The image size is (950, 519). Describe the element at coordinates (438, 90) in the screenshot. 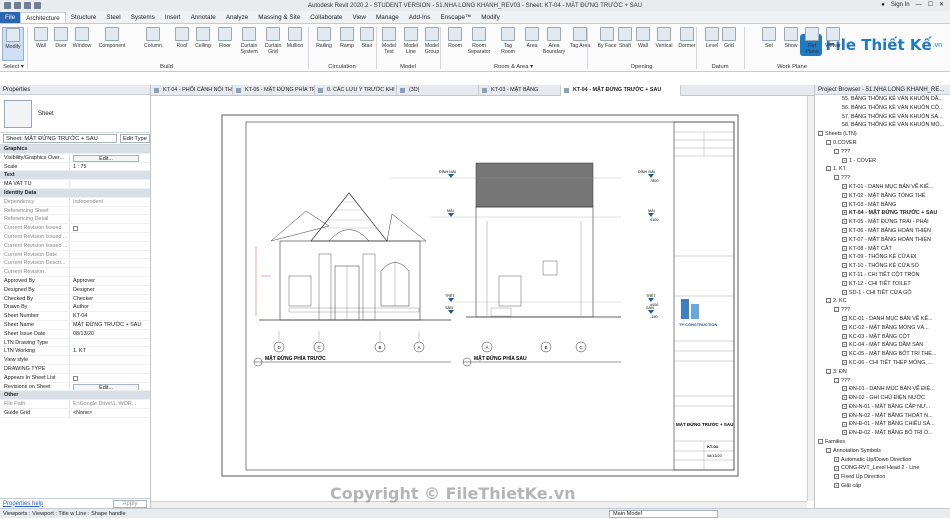

I see `view-tab-3: (3D)` at that location.